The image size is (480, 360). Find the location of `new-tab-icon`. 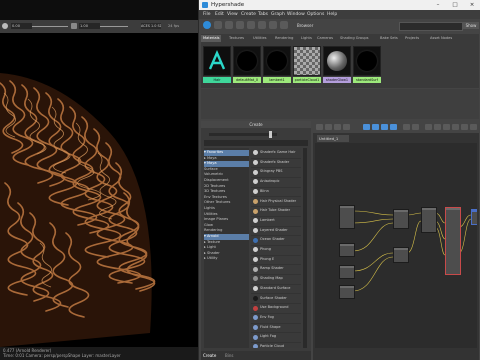

new-tab-icon is located at coordinates (207, 25).